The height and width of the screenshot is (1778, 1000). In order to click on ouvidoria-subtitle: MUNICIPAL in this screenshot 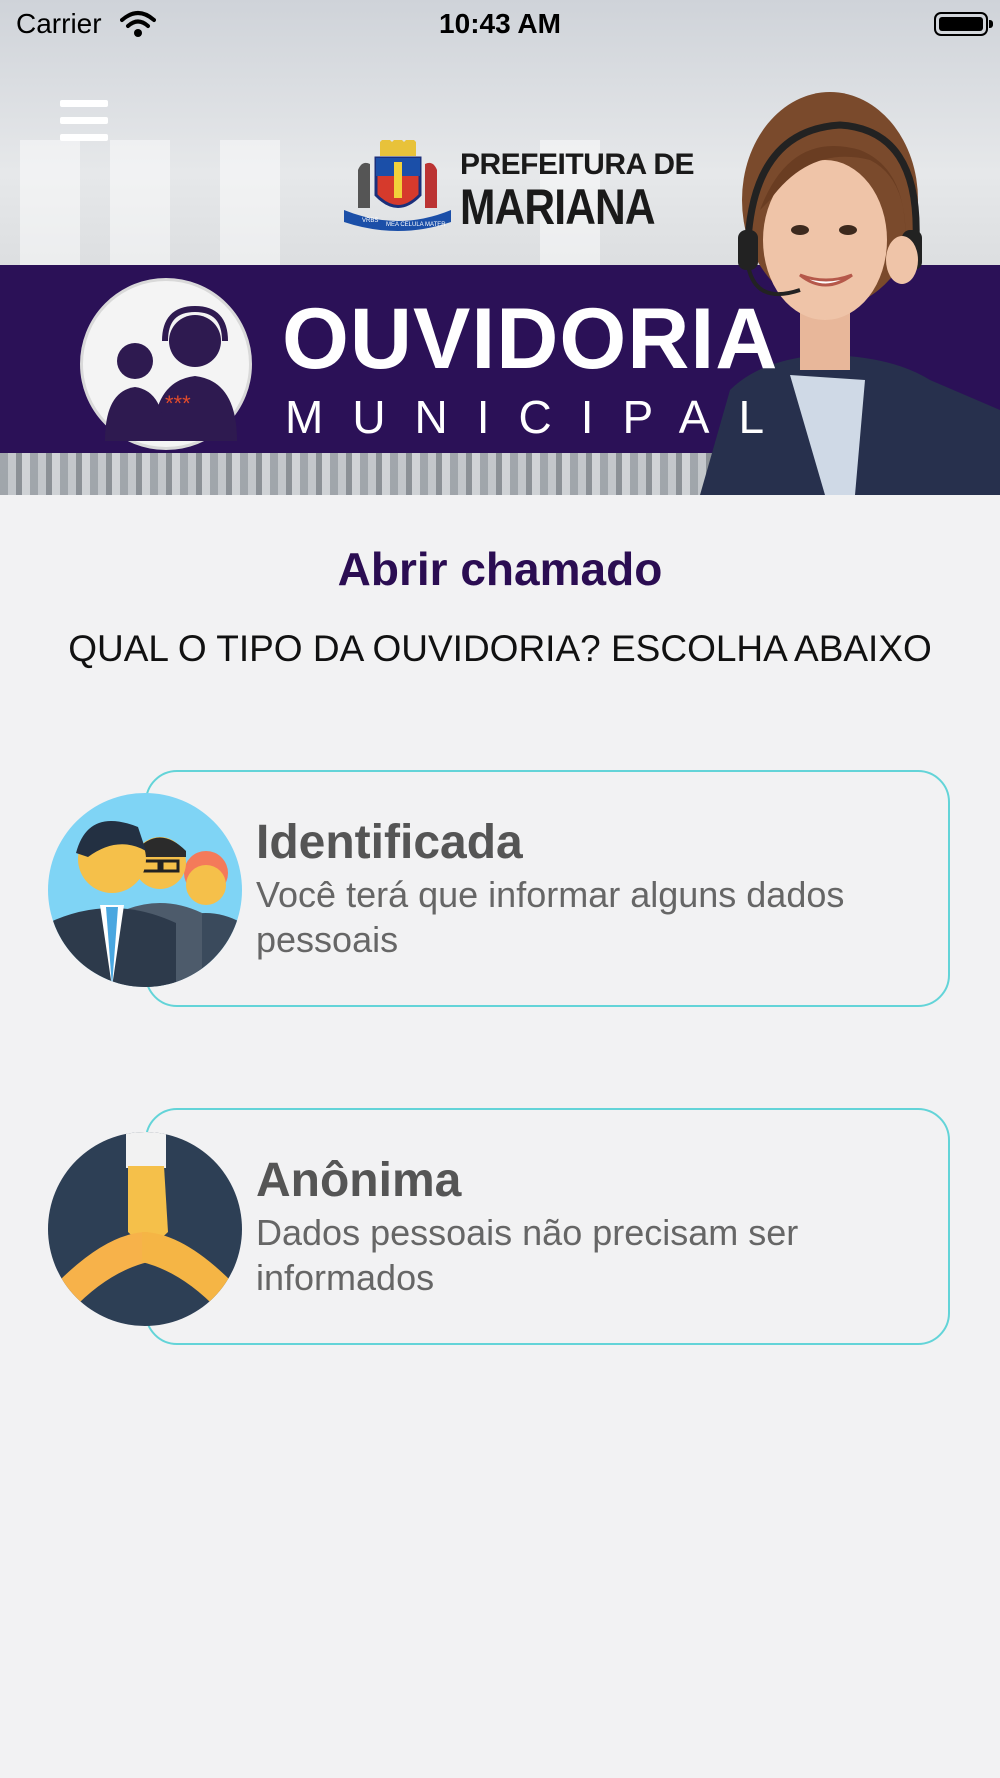, I will do `click(539, 417)`.